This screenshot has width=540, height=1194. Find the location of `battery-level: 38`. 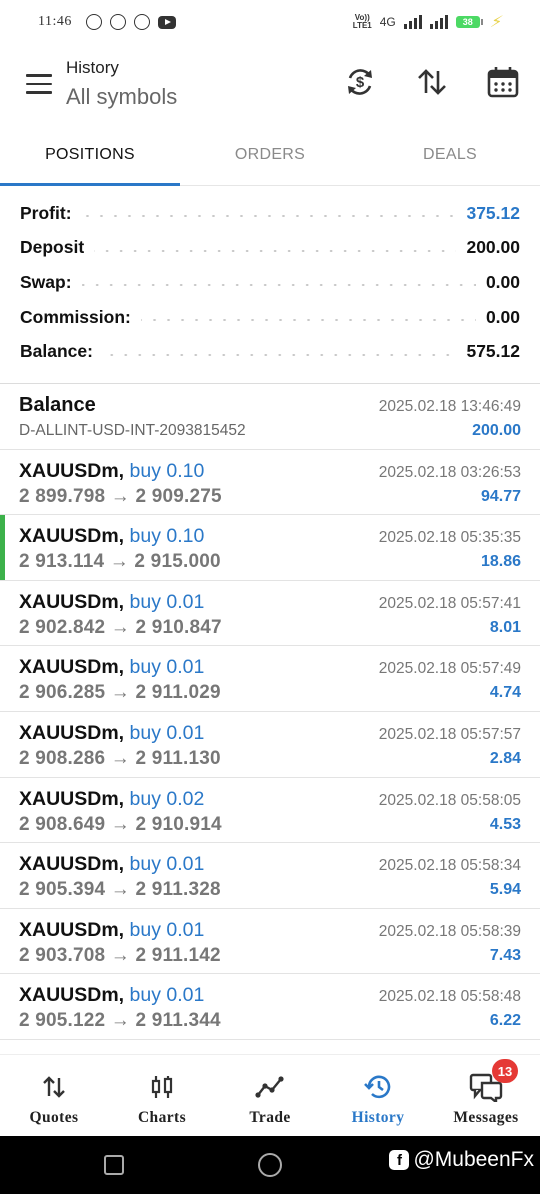

battery-level: 38 is located at coordinates (467, 22).